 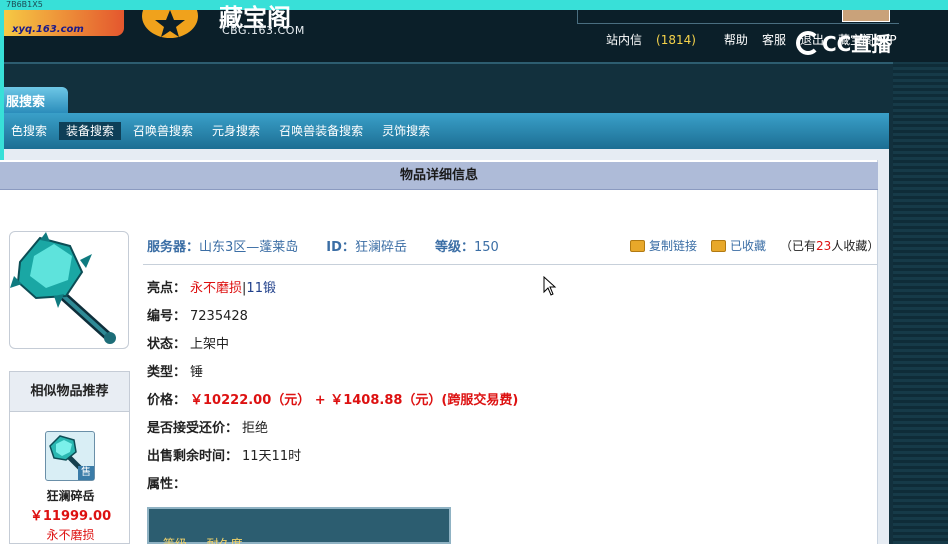 What do you see at coordinates (197, 372) in the screenshot?
I see `type-value: 锤` at bounding box center [197, 372].